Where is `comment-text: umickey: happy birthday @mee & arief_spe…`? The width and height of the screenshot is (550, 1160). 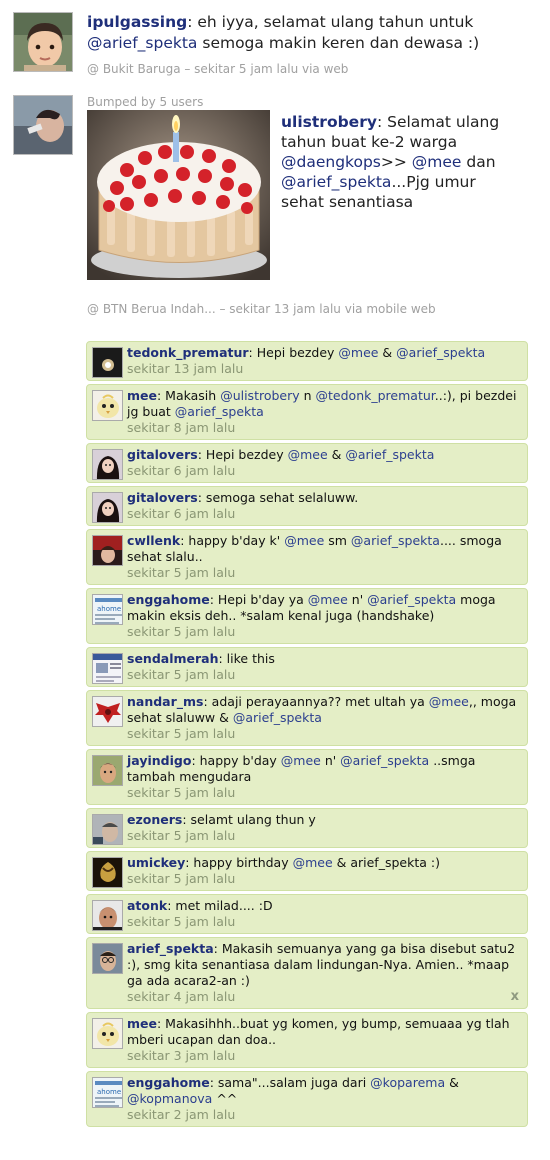
comment-text: umickey: happy birthday @mee & arief_spe… is located at coordinates (323, 863).